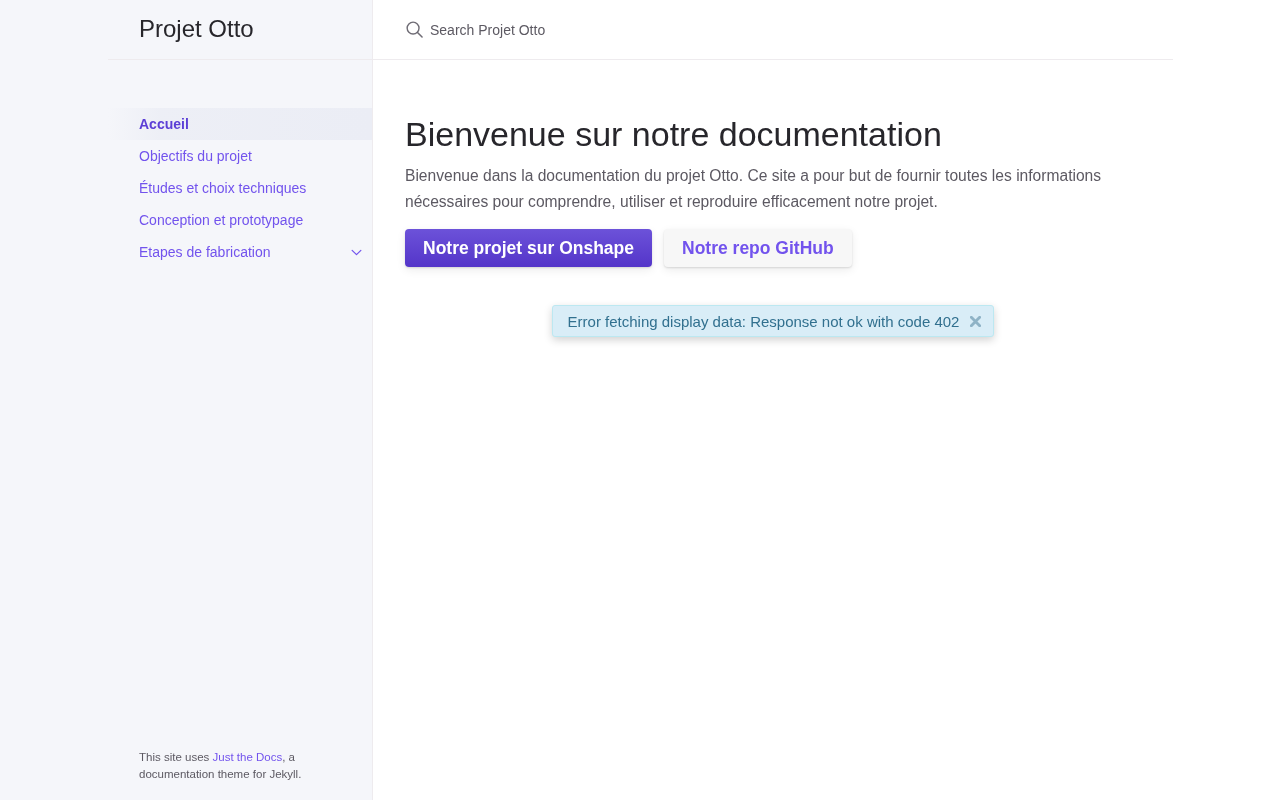 The image size is (1280, 800). Describe the element at coordinates (240, 220) in the screenshot. I see `nav-link: Conception et prototypage` at that location.